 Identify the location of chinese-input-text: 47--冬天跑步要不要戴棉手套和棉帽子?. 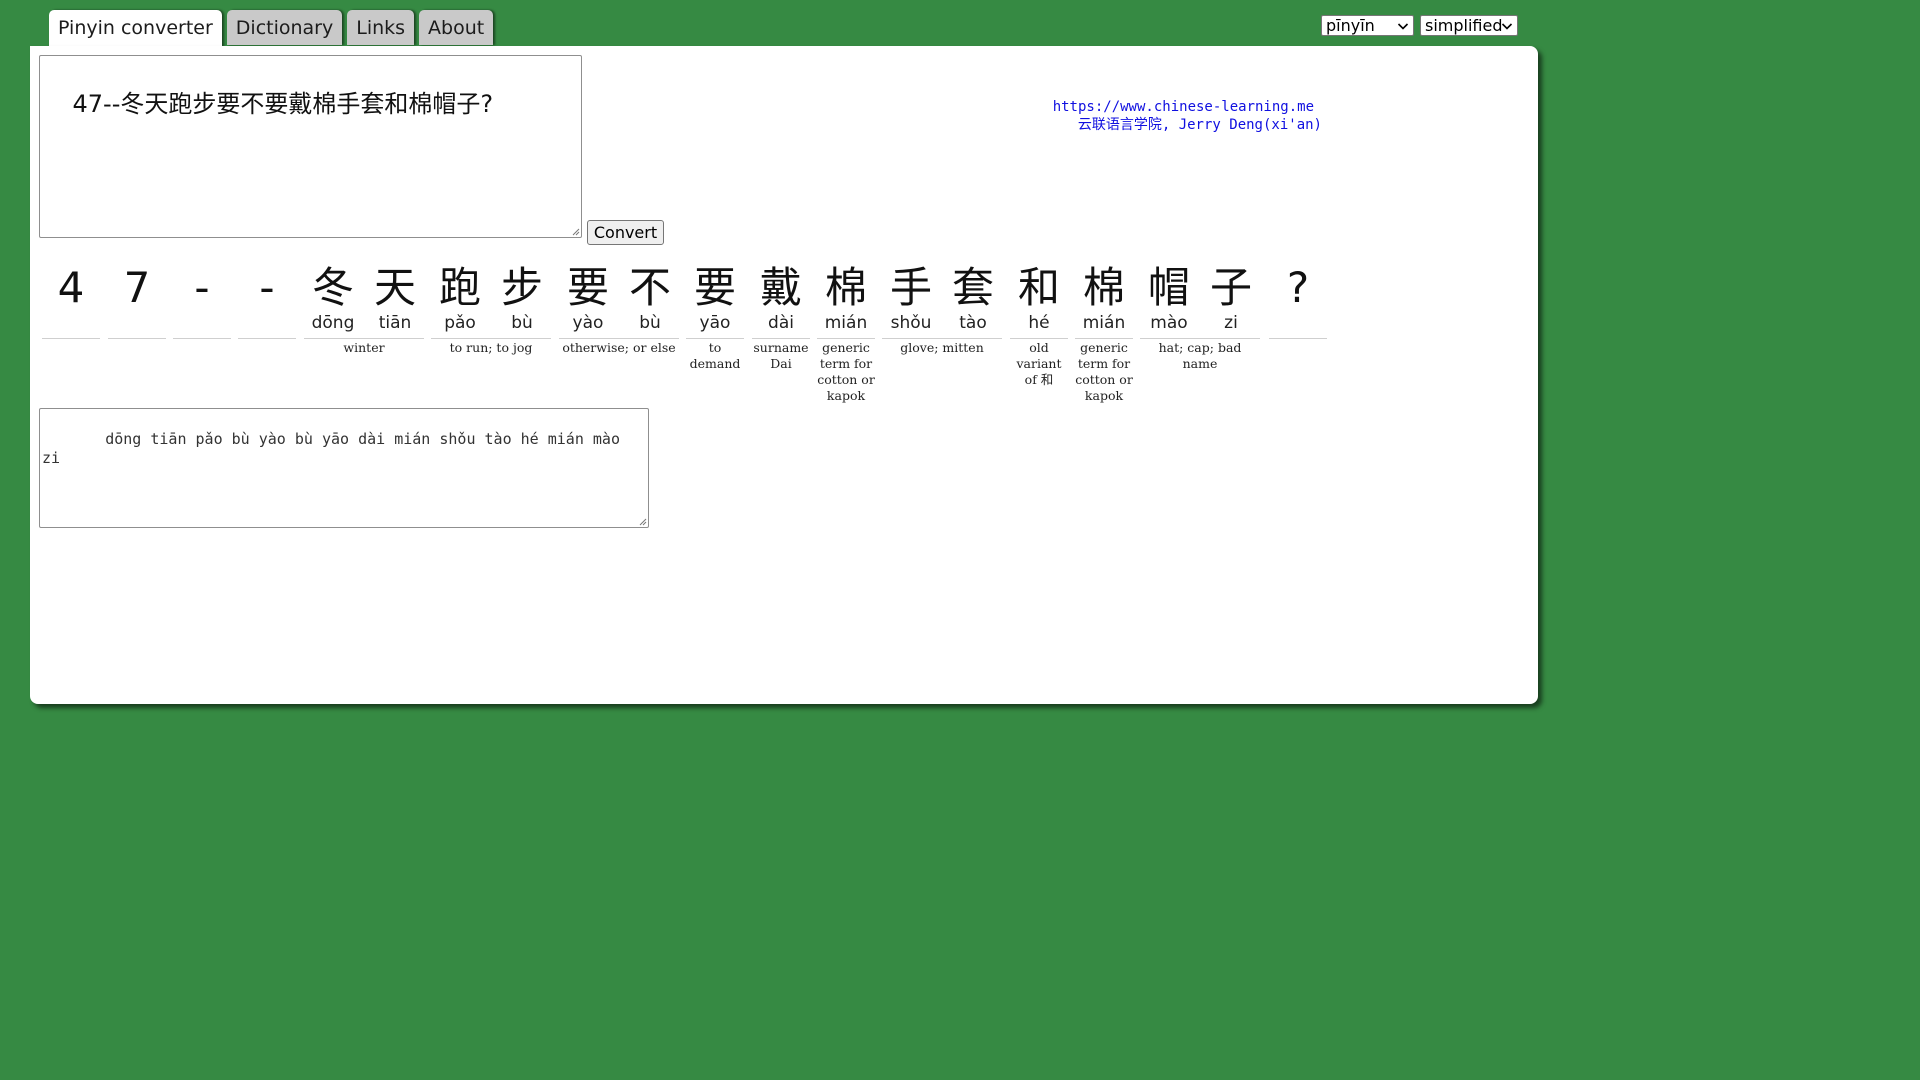
(283, 104).